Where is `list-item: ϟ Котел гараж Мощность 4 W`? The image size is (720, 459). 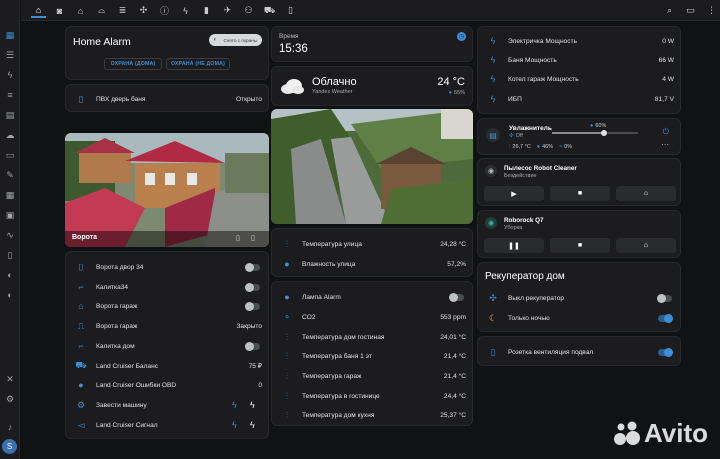 list-item: ϟ Котел гараж Мощность 4 W is located at coordinates (579, 79).